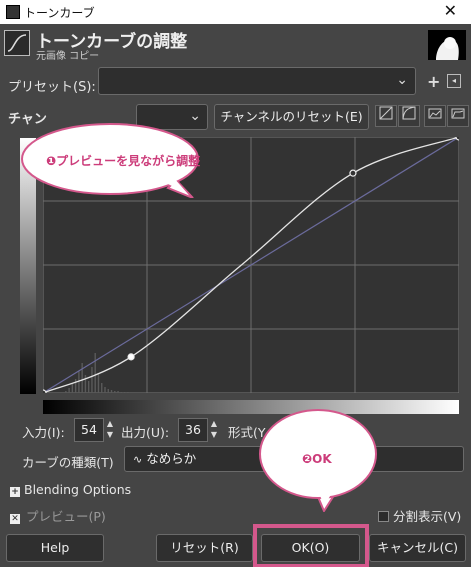  What do you see at coordinates (427, 516) in the screenshot?
I see `split-view-label: 分割表示(V)` at bounding box center [427, 516].